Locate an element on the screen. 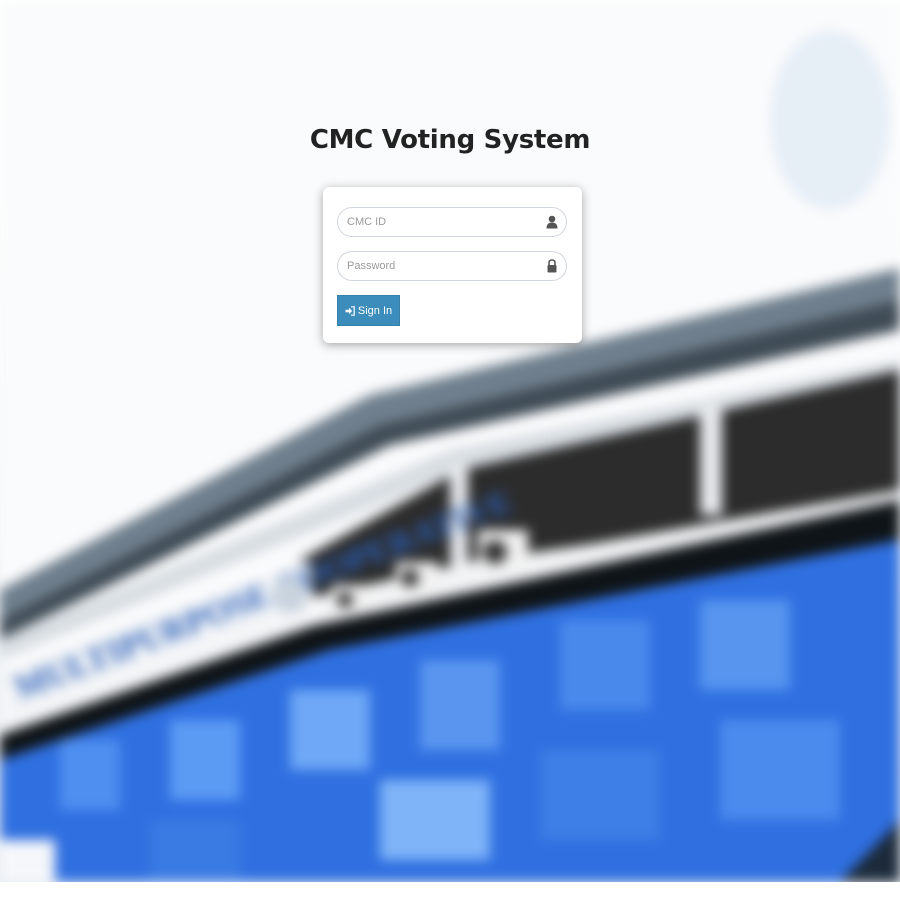 The height and width of the screenshot is (900, 900). password-input is located at coordinates (442, 266).